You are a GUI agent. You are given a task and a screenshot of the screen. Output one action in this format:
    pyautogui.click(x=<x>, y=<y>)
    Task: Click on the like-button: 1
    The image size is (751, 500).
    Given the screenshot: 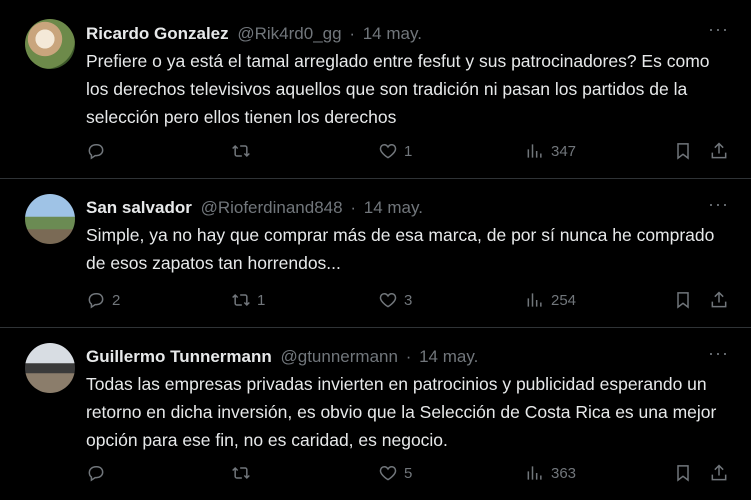 What is the action you would take?
    pyautogui.click(x=395, y=151)
    